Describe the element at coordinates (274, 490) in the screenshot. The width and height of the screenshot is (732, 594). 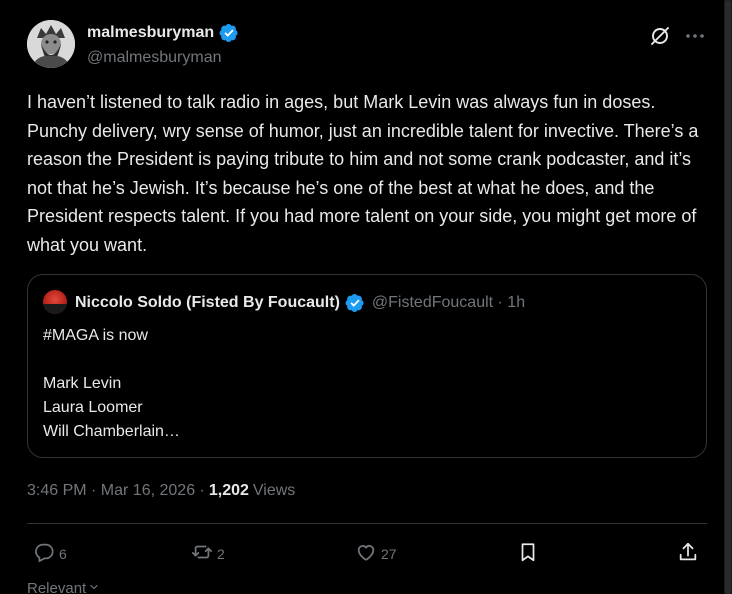
I see `views-label: Views` at that location.